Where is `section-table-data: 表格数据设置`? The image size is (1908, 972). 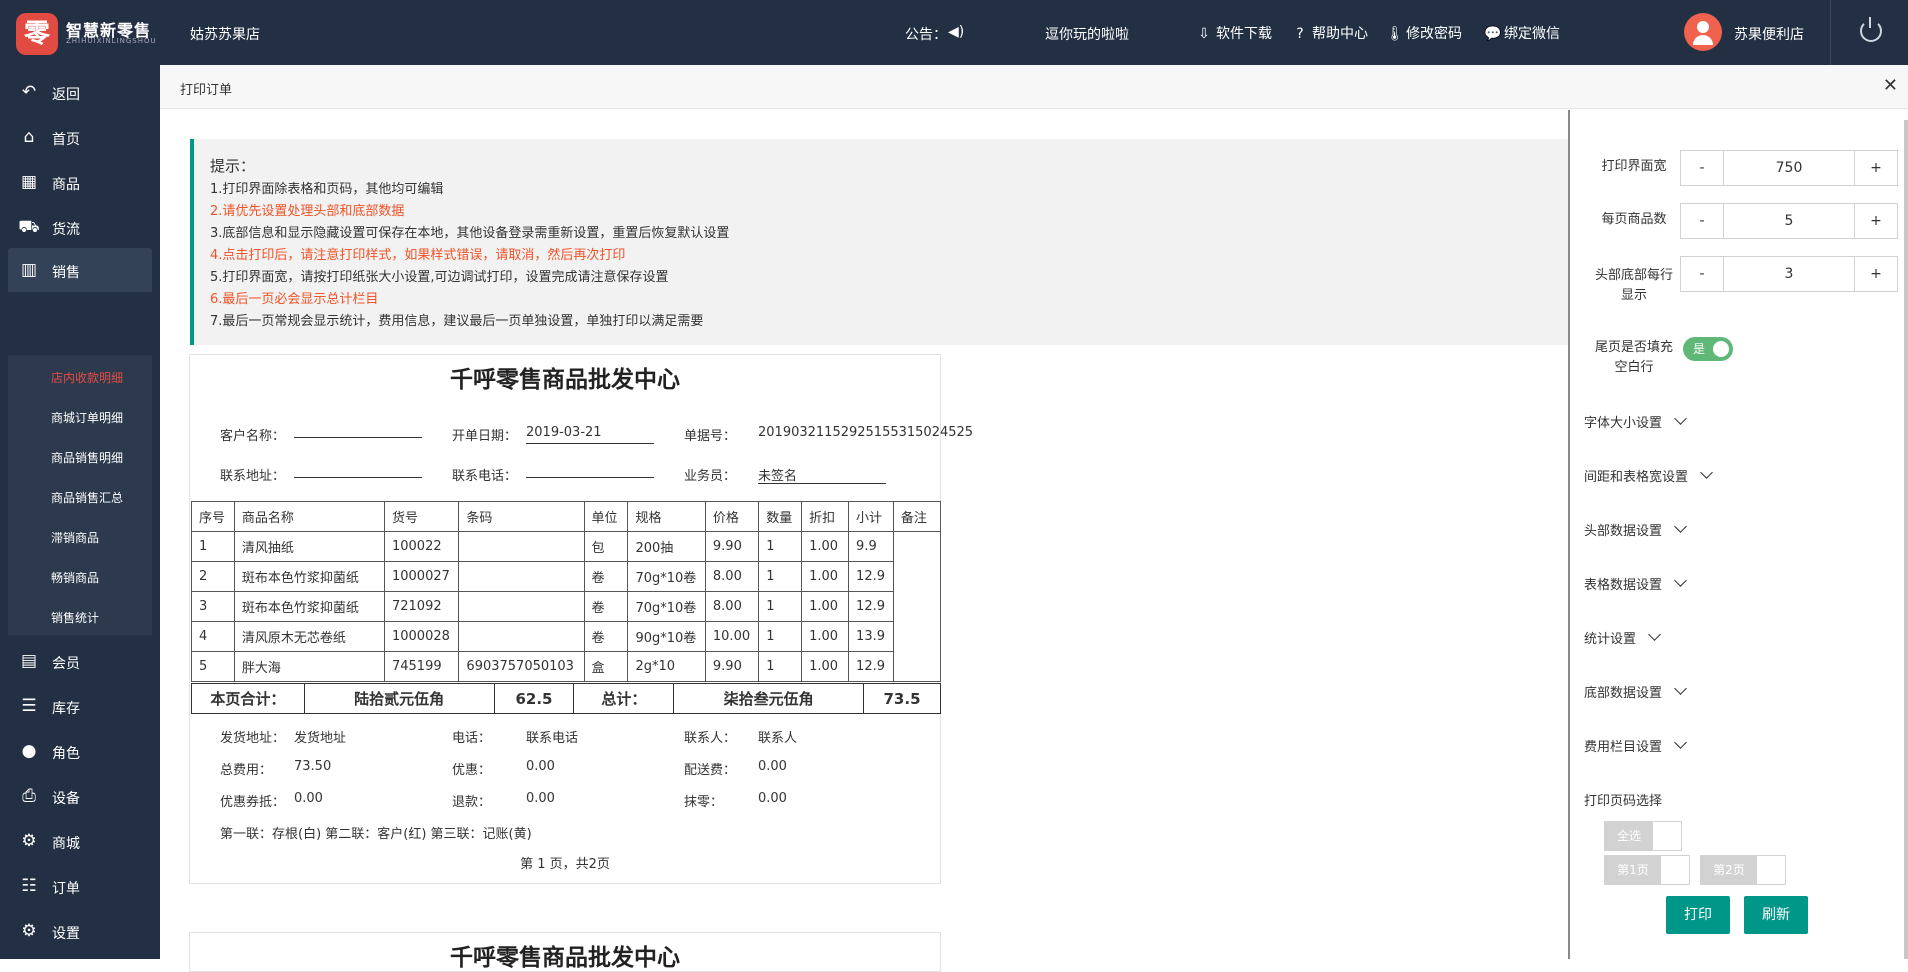 section-table-data: 表格数据设置 is located at coordinates (1635, 583).